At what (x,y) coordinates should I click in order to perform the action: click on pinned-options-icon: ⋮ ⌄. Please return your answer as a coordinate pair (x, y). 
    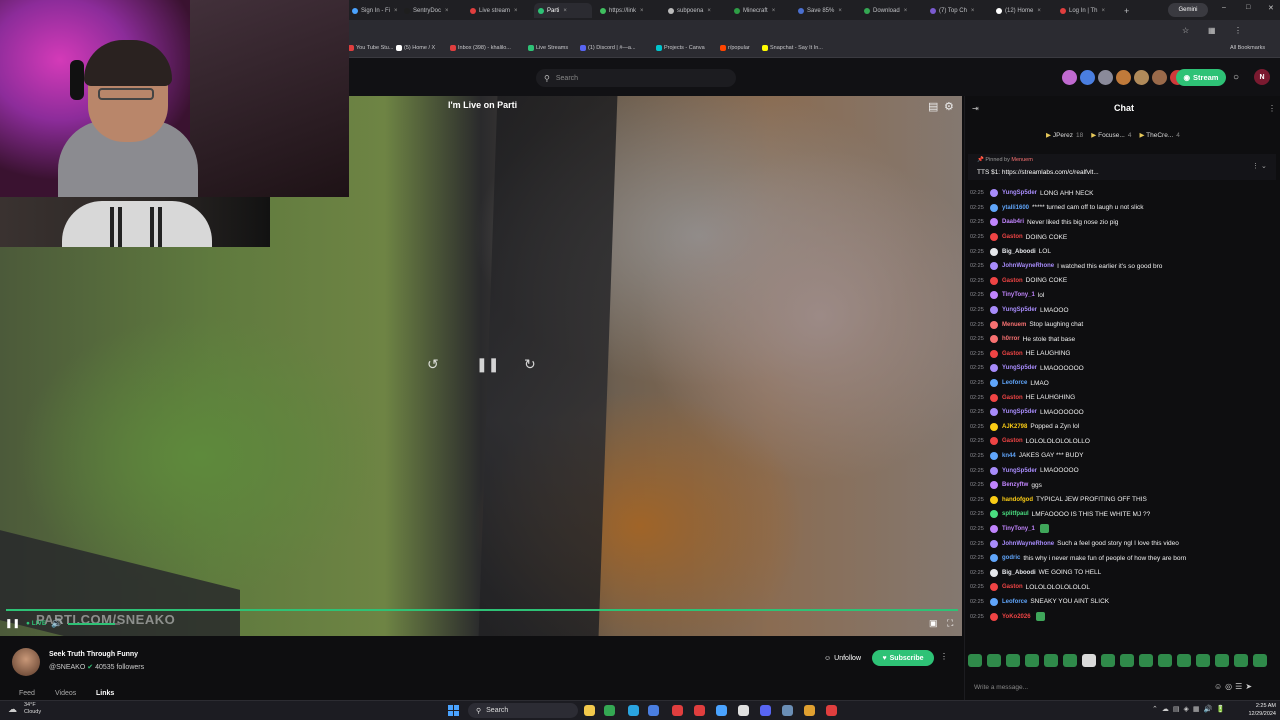
    Looking at the image, I should click on (1259, 166).